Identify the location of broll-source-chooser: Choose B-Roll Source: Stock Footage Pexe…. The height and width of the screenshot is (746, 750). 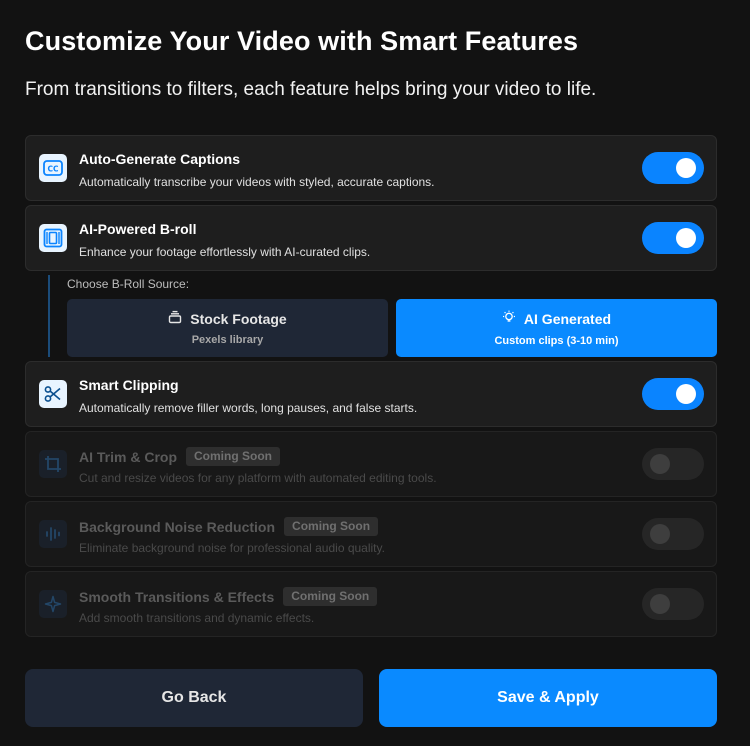
(382, 316).